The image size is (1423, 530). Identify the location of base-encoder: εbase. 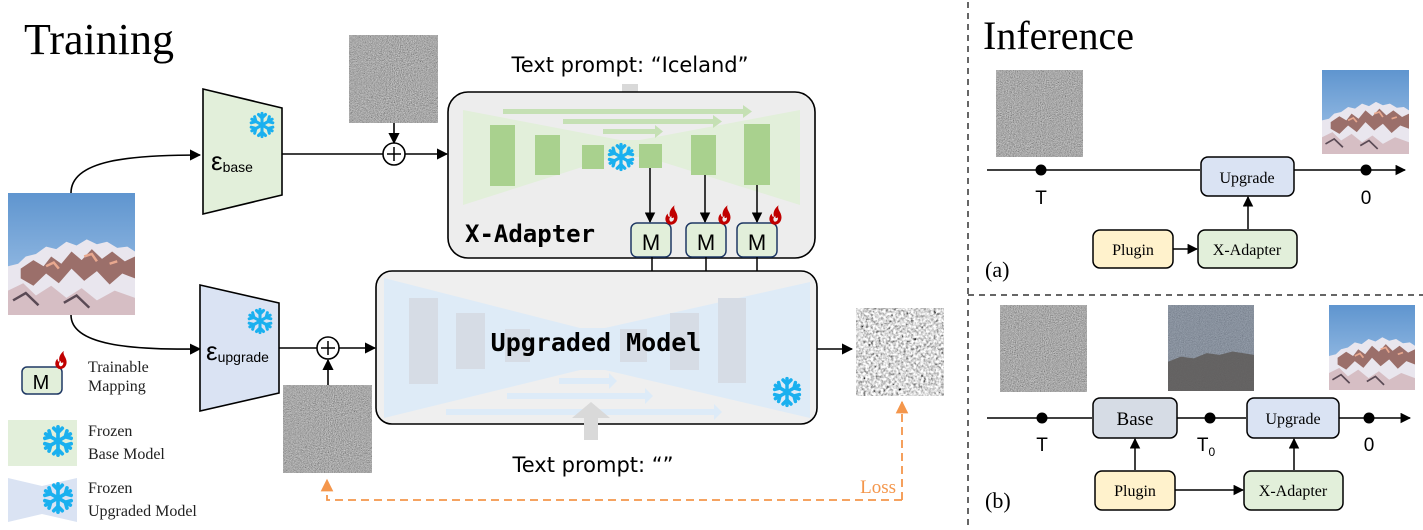
(242, 151).